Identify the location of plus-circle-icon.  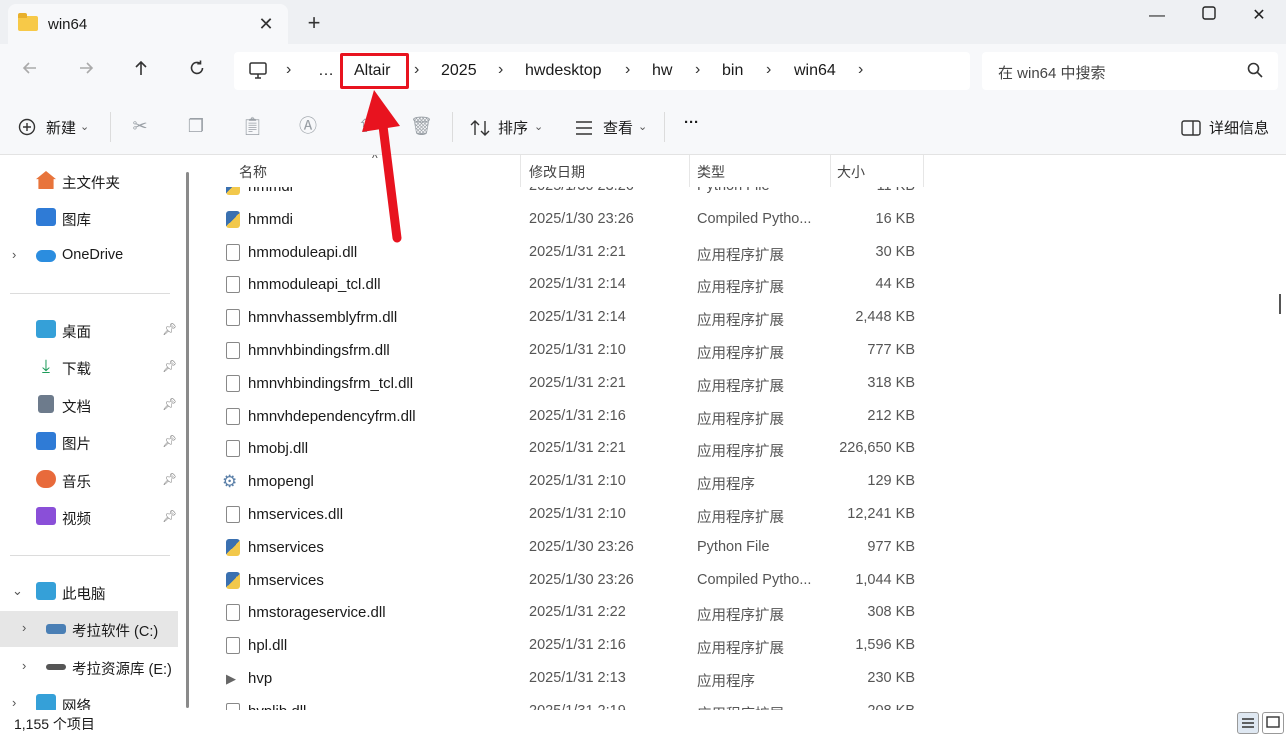
(27, 127).